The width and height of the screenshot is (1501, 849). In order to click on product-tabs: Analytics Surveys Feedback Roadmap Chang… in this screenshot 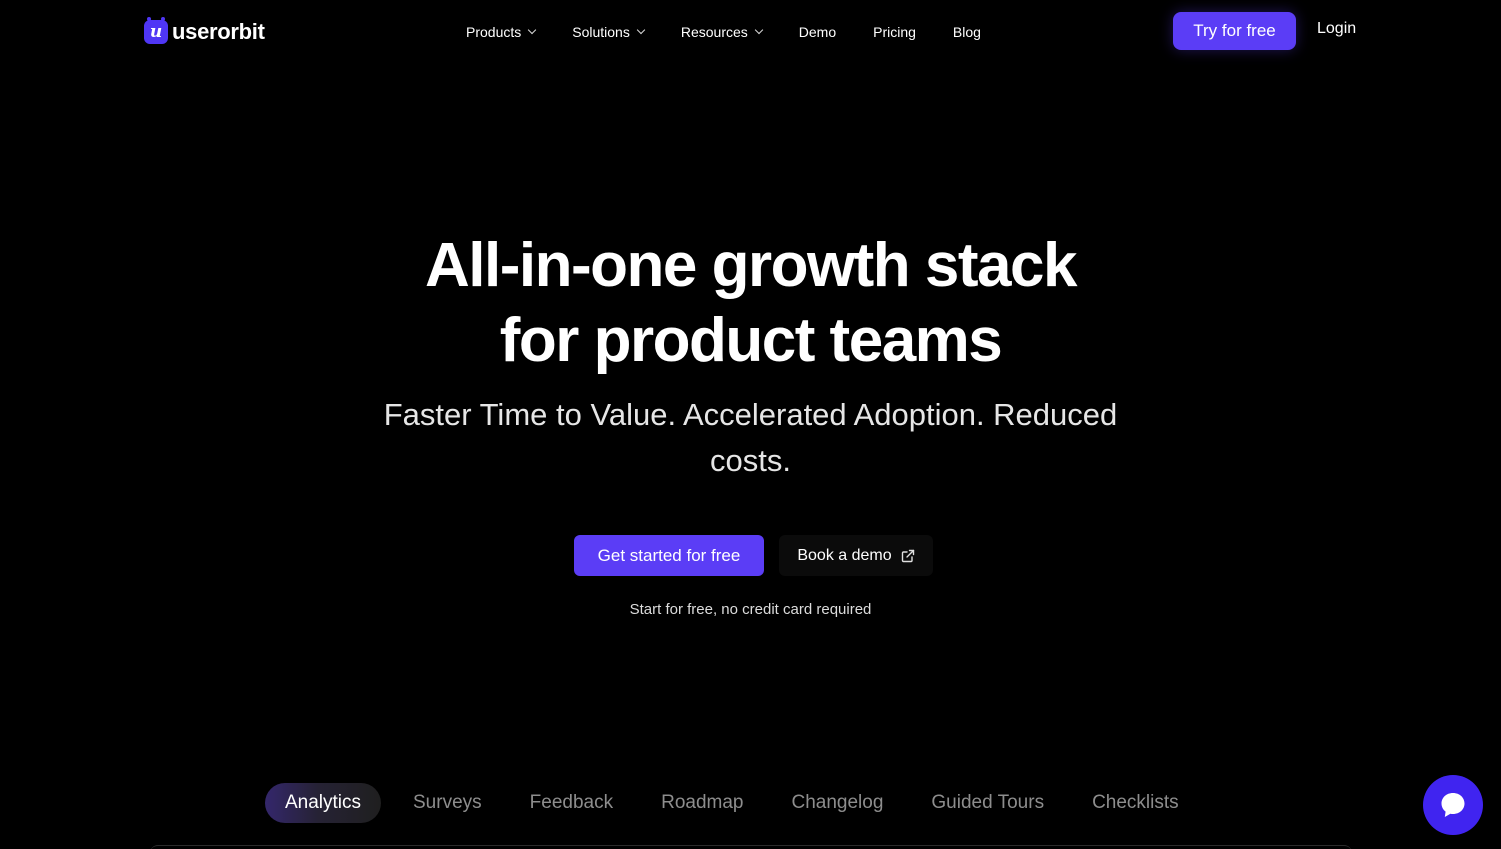, I will do `click(722, 803)`.